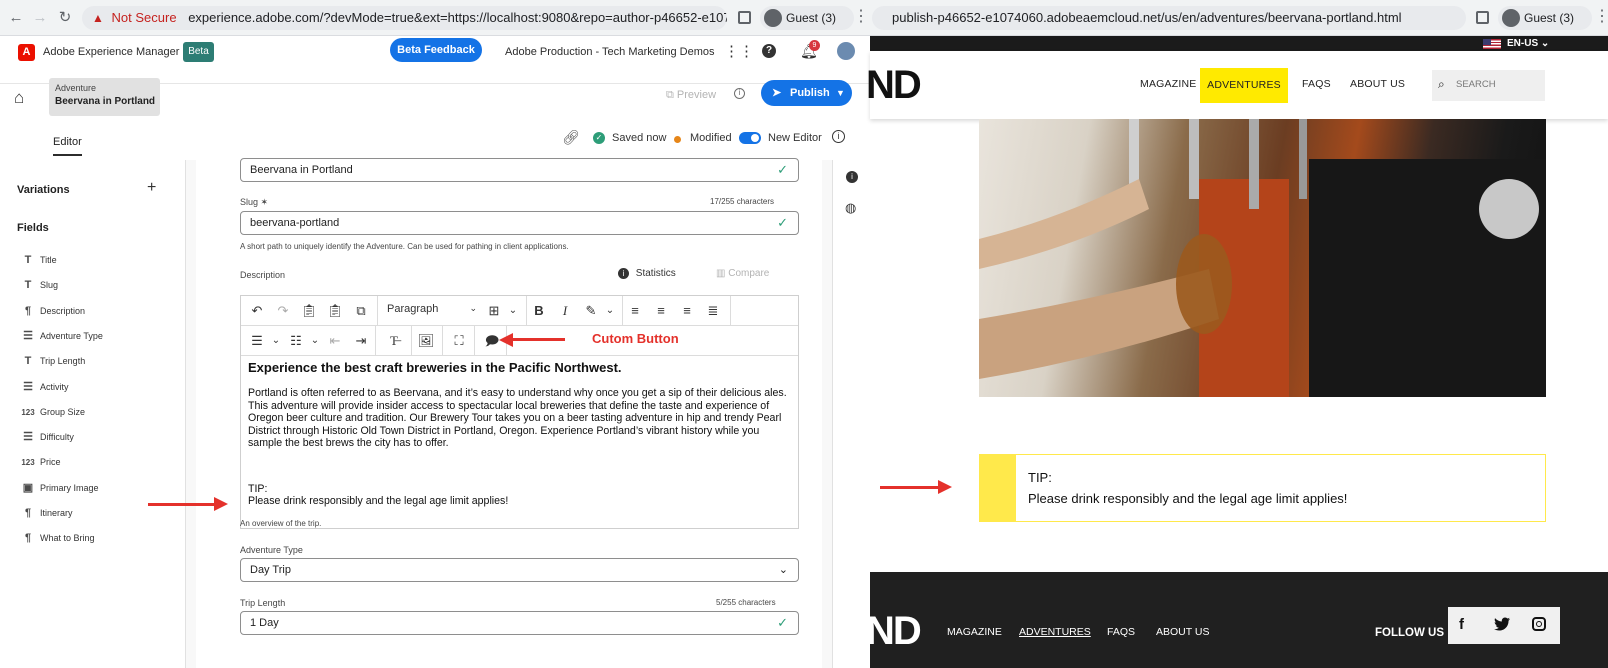  I want to click on org-switcher: Adobe Production - Tech Marketing Demos, so click(610, 52).